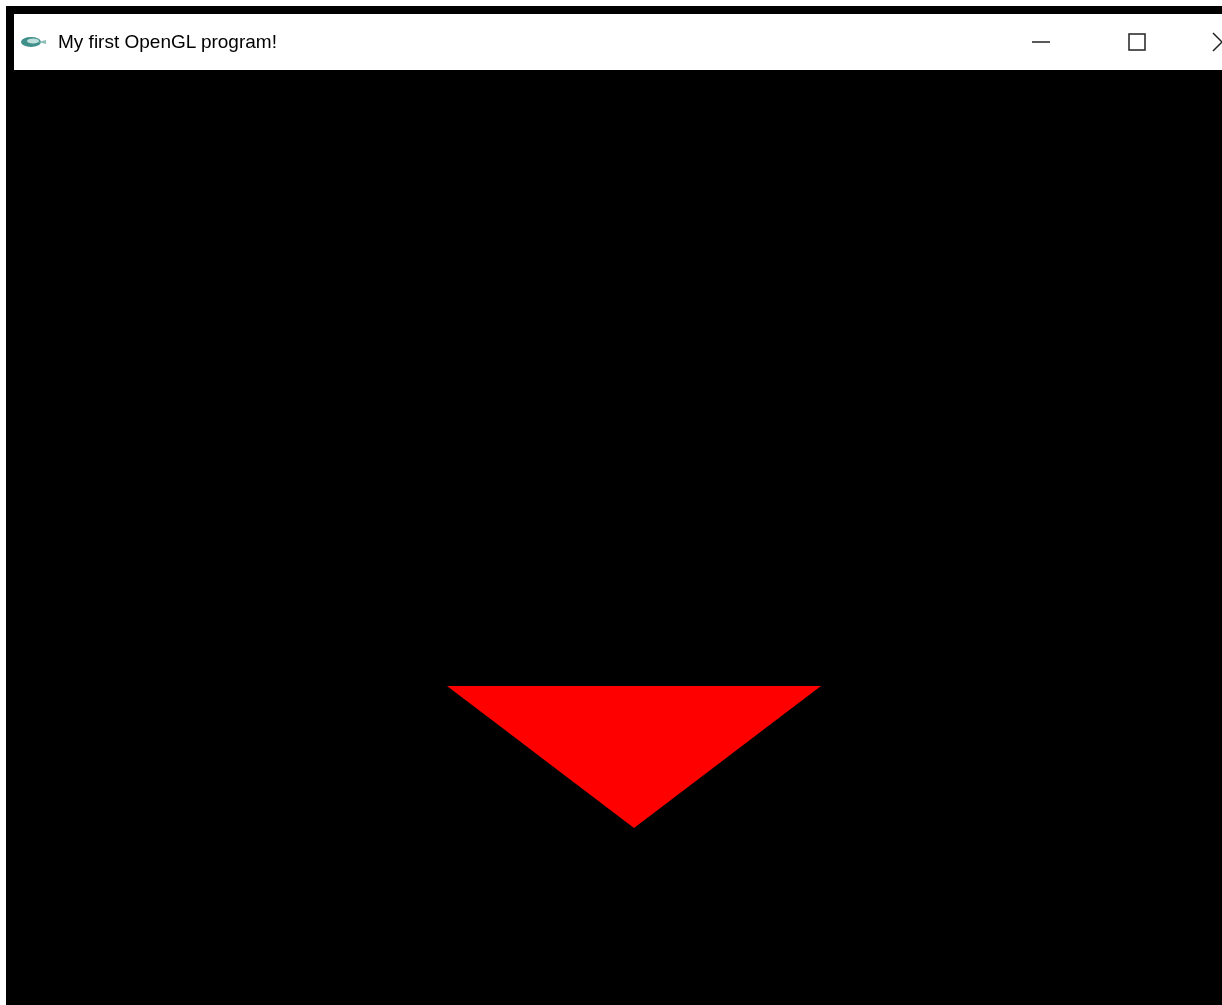 The width and height of the screenshot is (1222, 1005). I want to click on app-icon, so click(33, 42).